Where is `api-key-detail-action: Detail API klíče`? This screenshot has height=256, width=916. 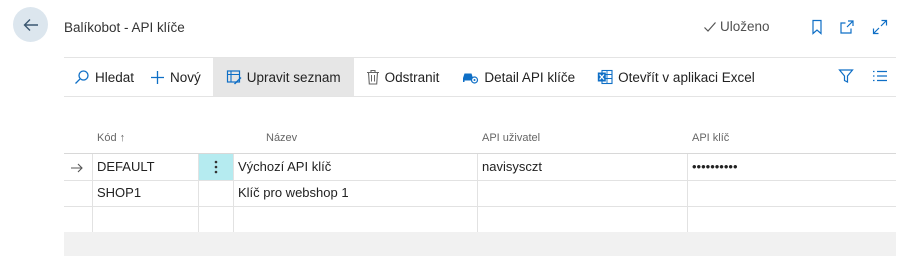 api-key-detail-action: Detail API klíče is located at coordinates (518, 77).